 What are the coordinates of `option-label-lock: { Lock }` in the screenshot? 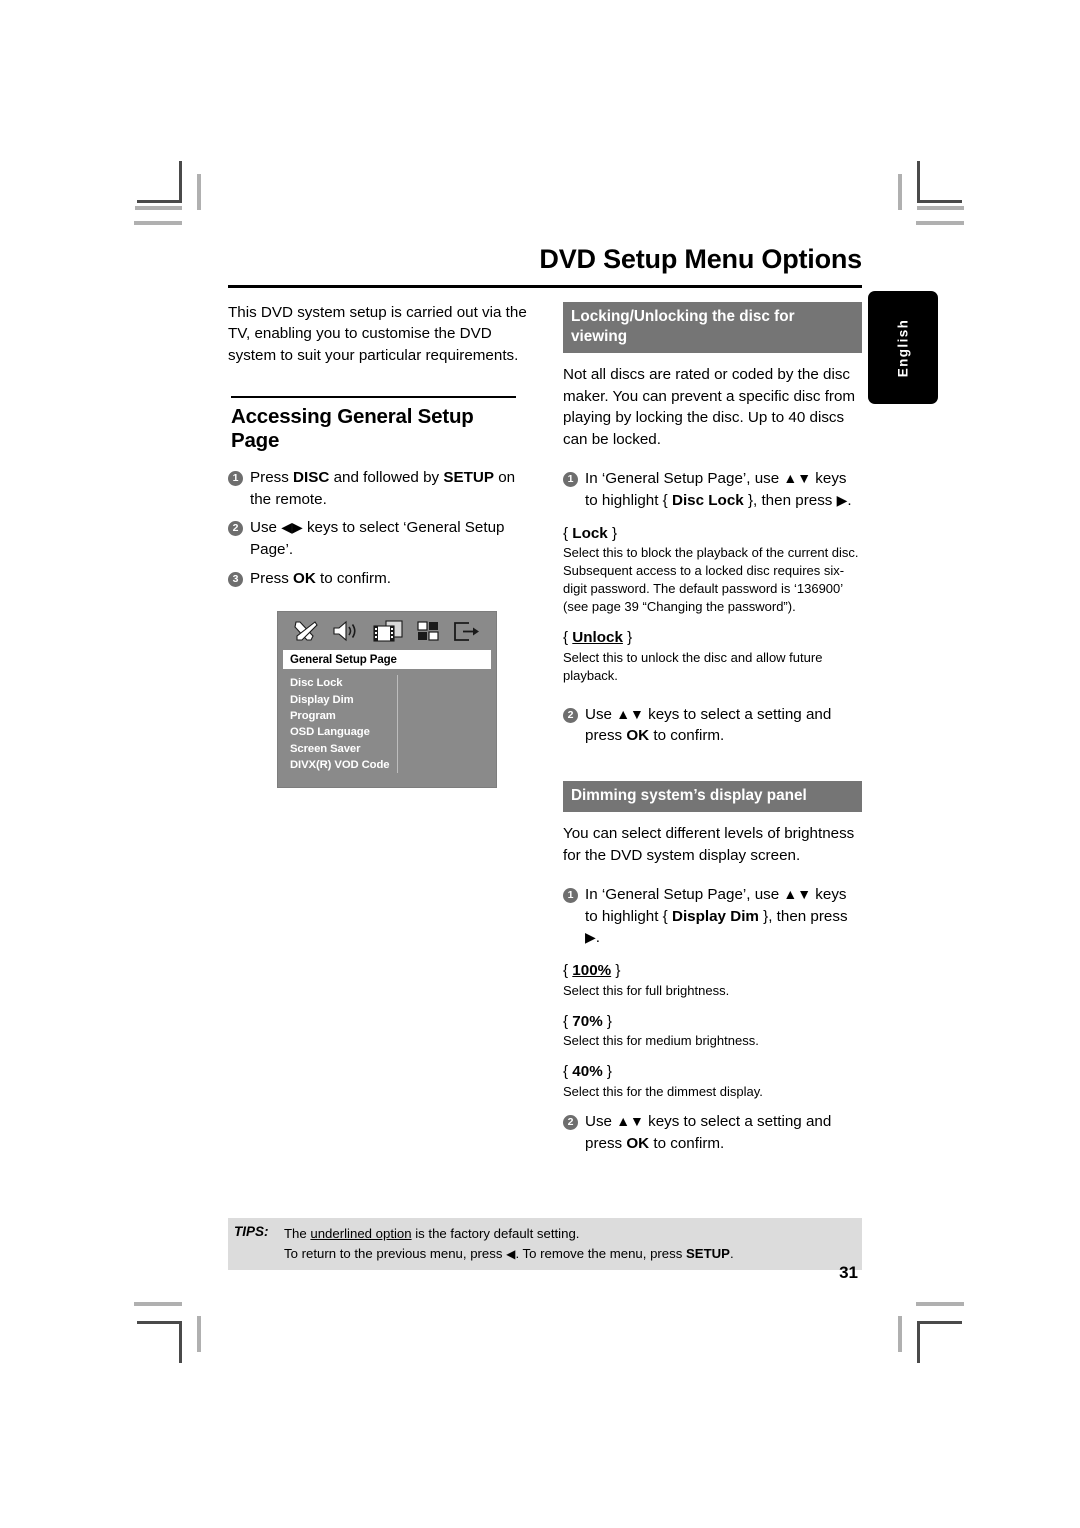 It's located at (590, 533).